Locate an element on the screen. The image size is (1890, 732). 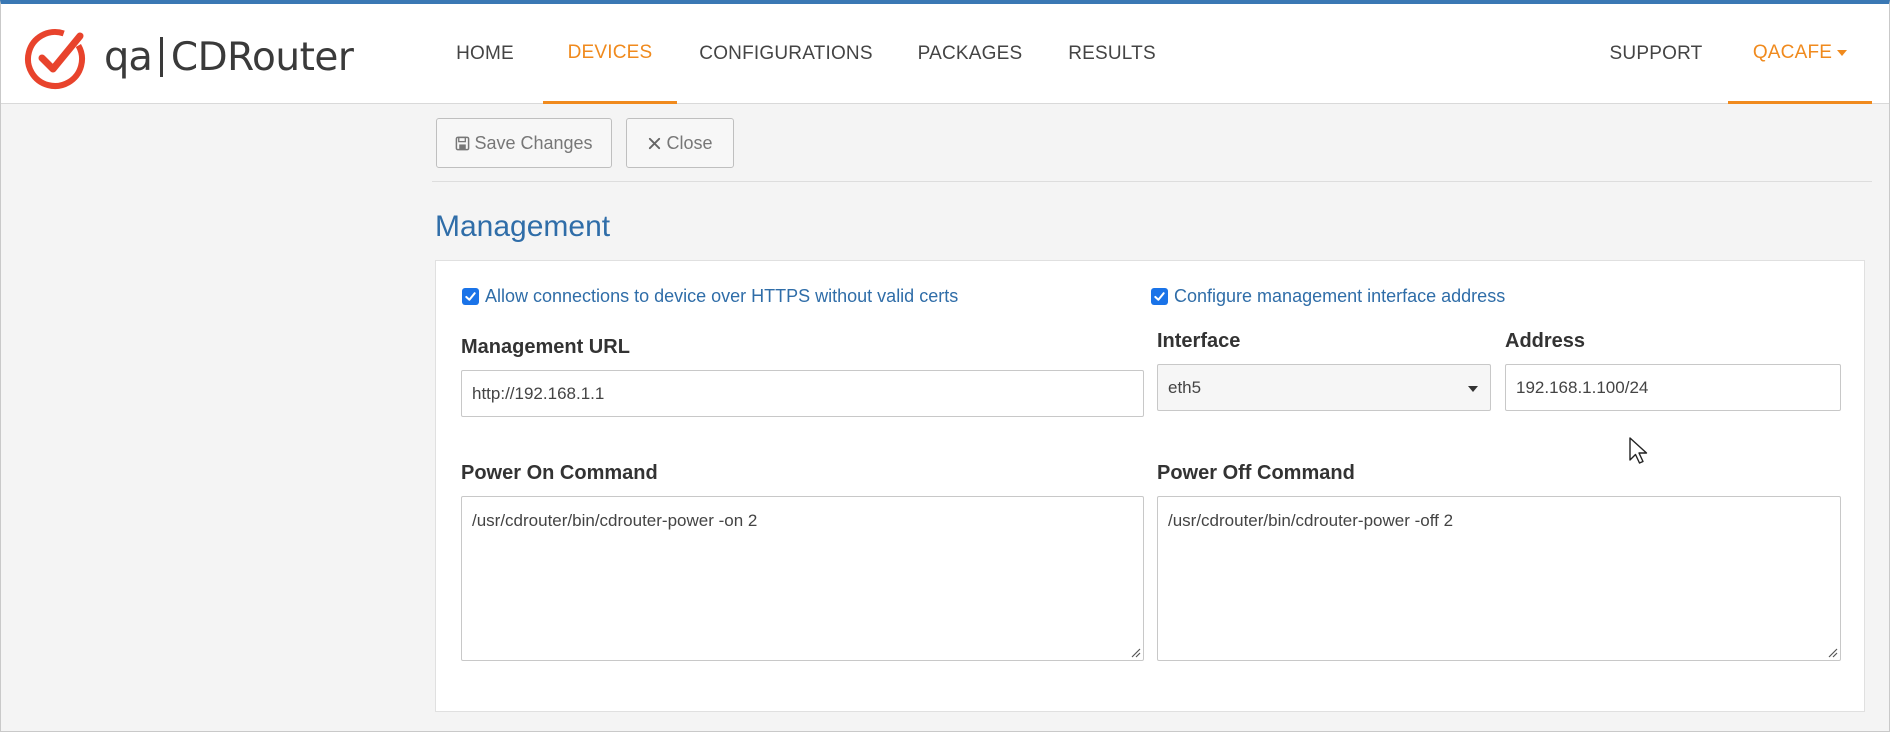
brand-logo: qa CDRouter is located at coordinates (189, 57).